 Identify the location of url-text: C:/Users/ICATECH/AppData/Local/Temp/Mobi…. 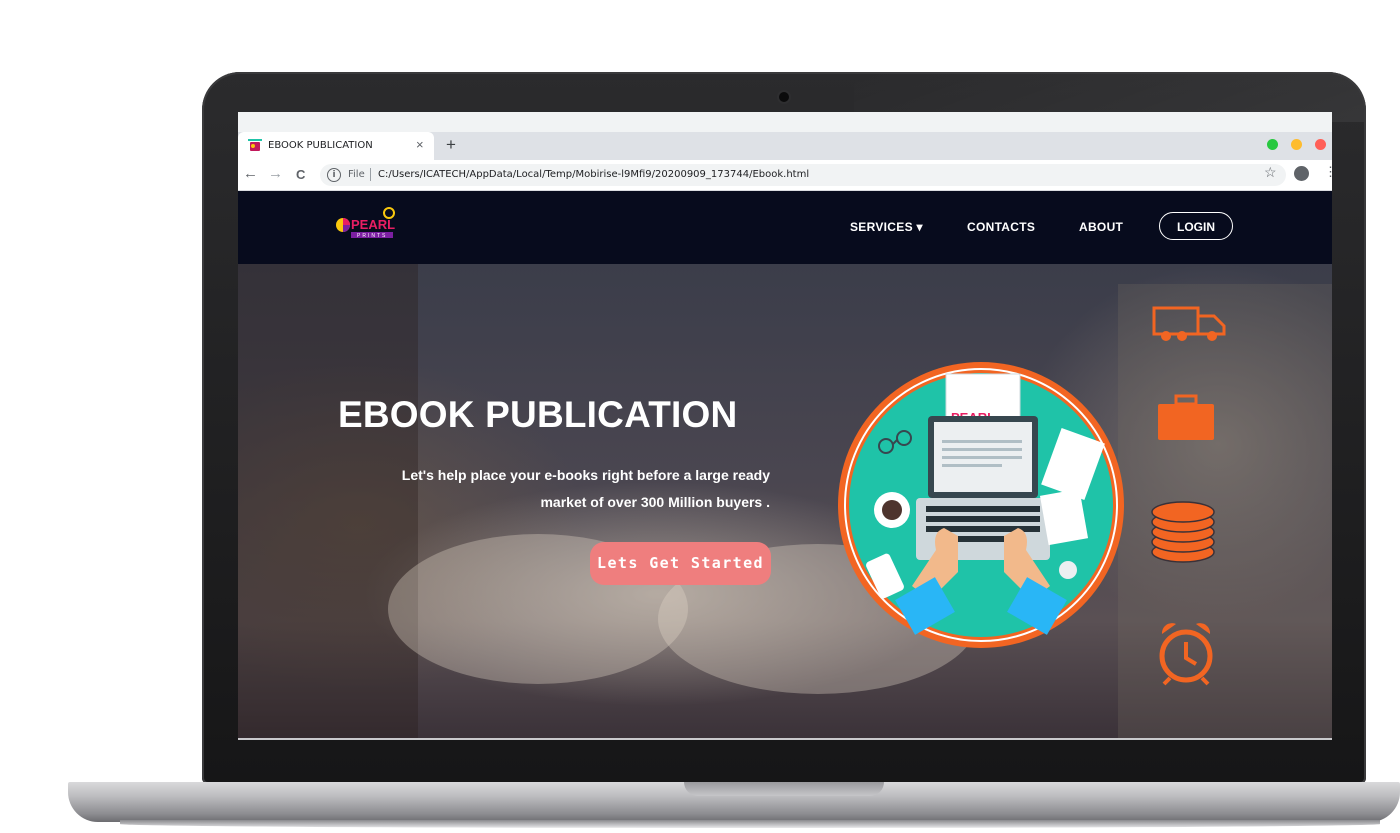
(593, 174).